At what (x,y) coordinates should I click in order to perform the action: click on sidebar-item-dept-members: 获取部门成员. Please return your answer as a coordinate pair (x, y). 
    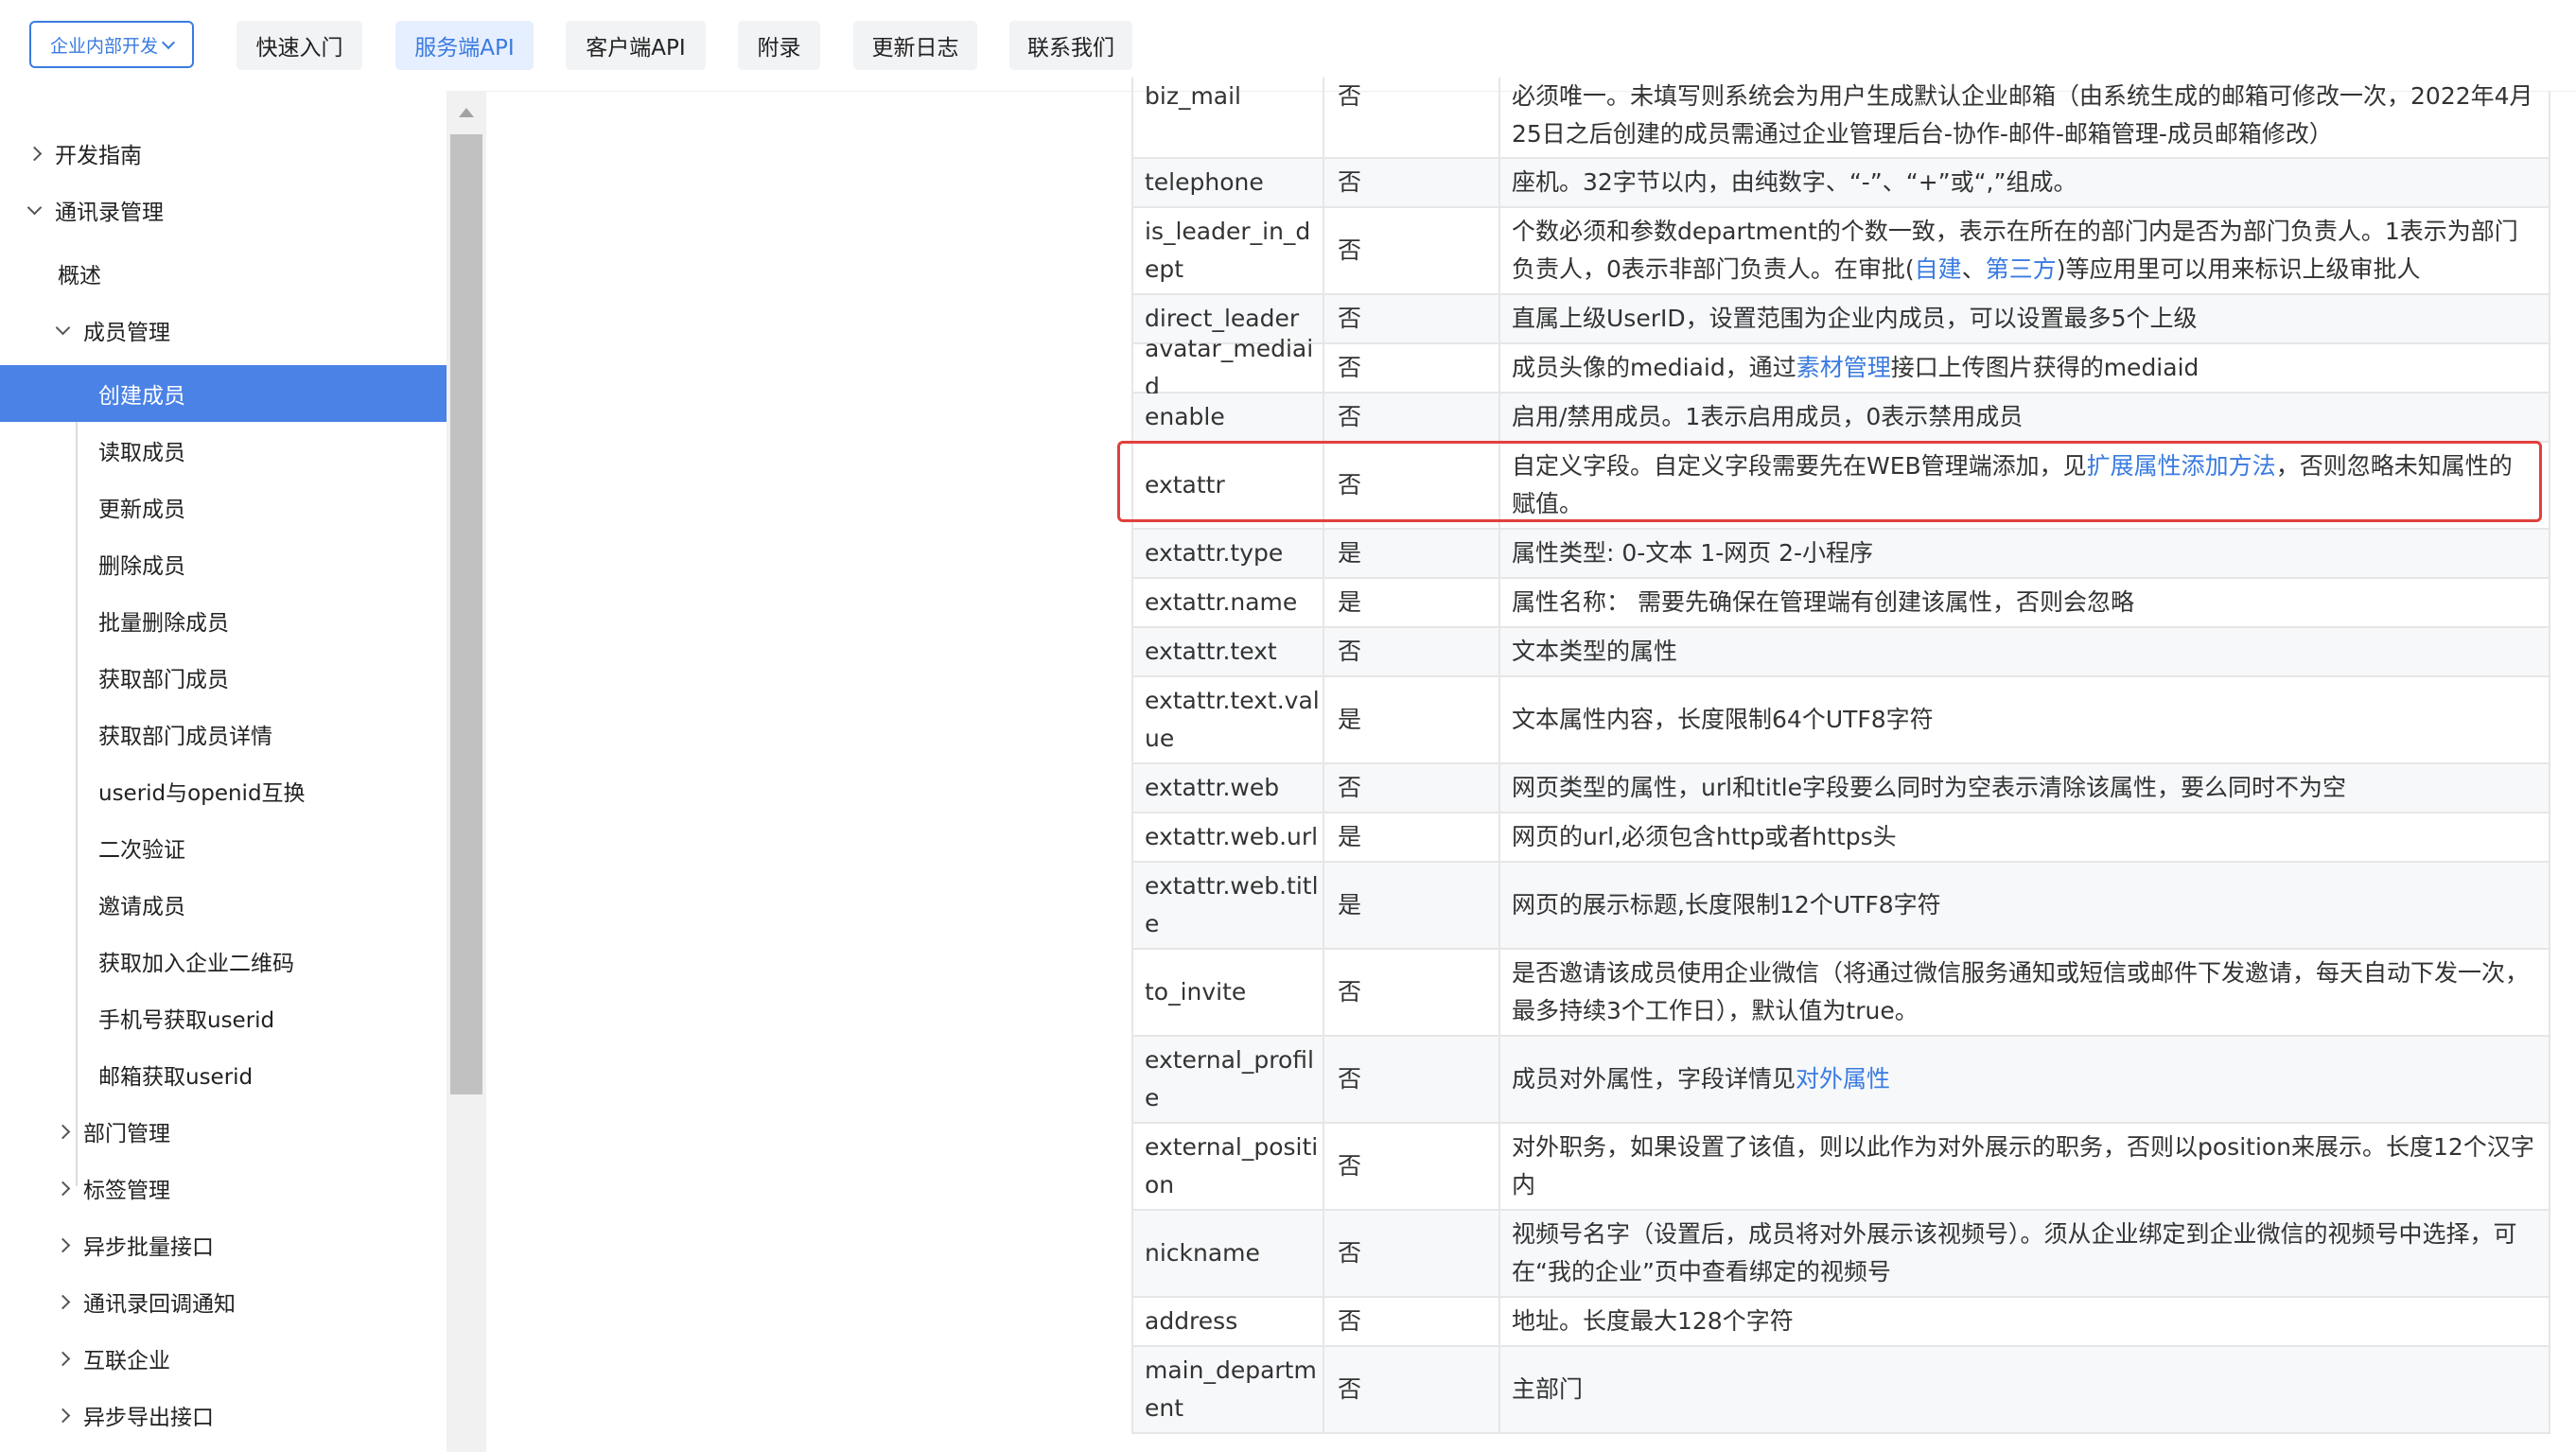
    Looking at the image, I should click on (223, 677).